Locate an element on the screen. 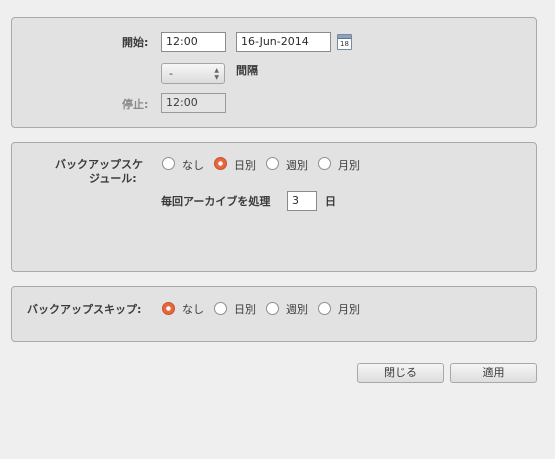 Image resolution: width=555 pixels, height=459 pixels. skip-radio-monthly-label: 月別 is located at coordinates (349, 309).